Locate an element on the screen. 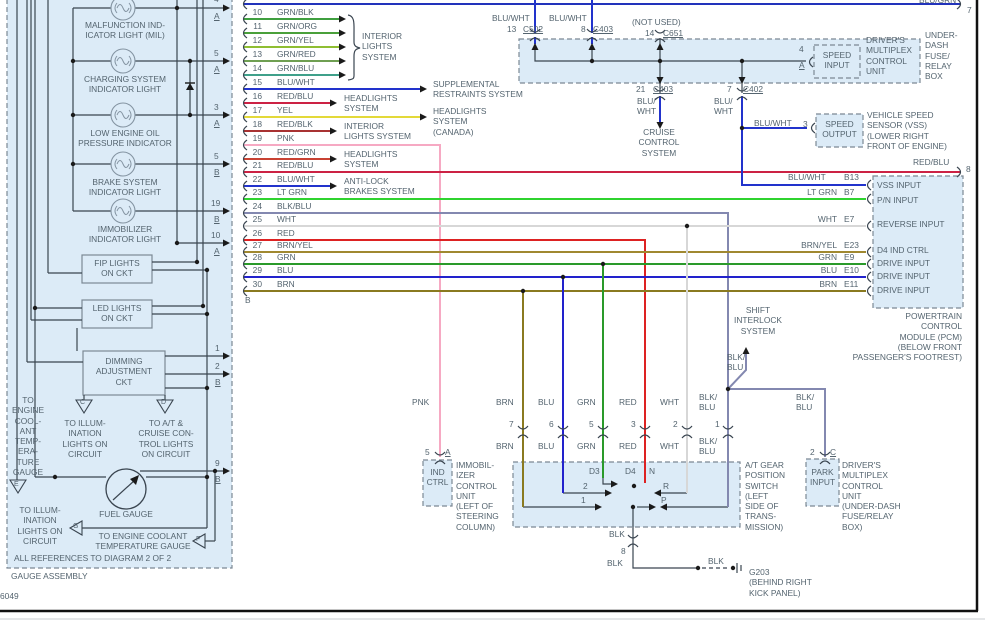 Image resolution: width=985 pixels, height=627 pixels. row-20-pin-number: 20 is located at coordinates (257, 152).